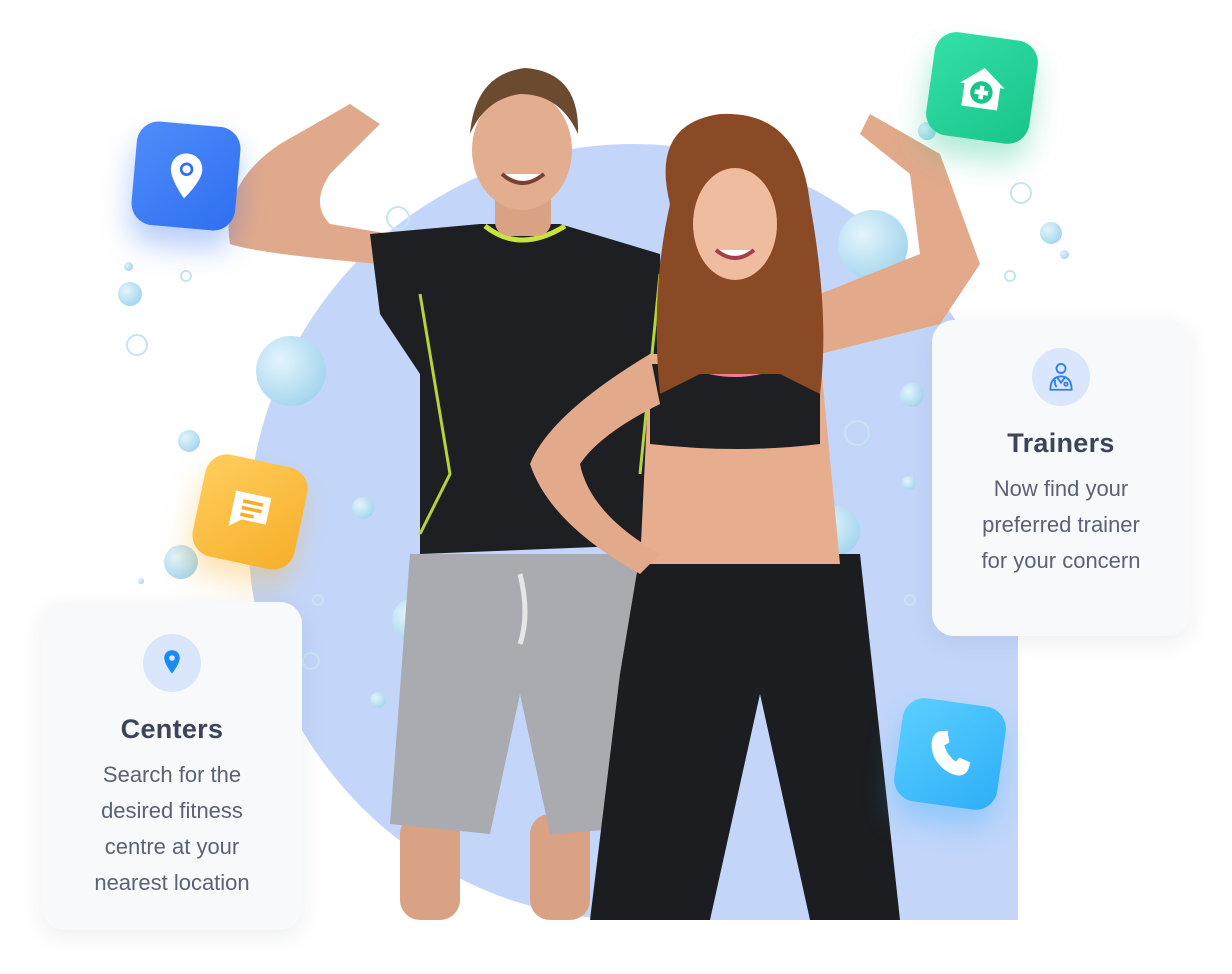  What do you see at coordinates (172, 729) in the screenshot?
I see `centers-title: Centers` at bounding box center [172, 729].